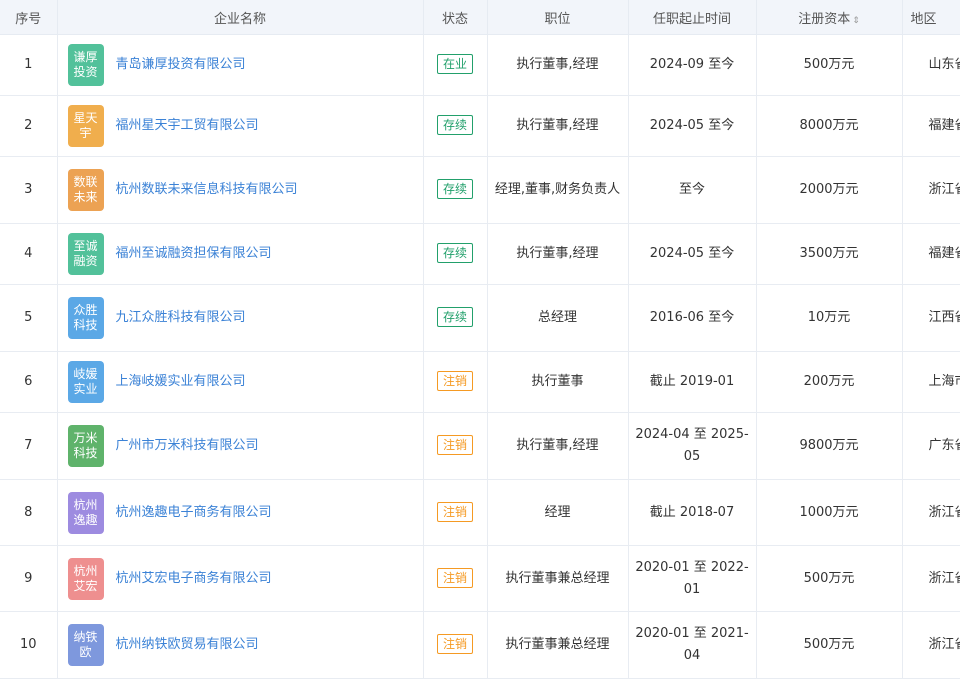 The width and height of the screenshot is (960, 682). Describe the element at coordinates (692, 190) in the screenshot. I see `tenure-cell: 至今` at that location.